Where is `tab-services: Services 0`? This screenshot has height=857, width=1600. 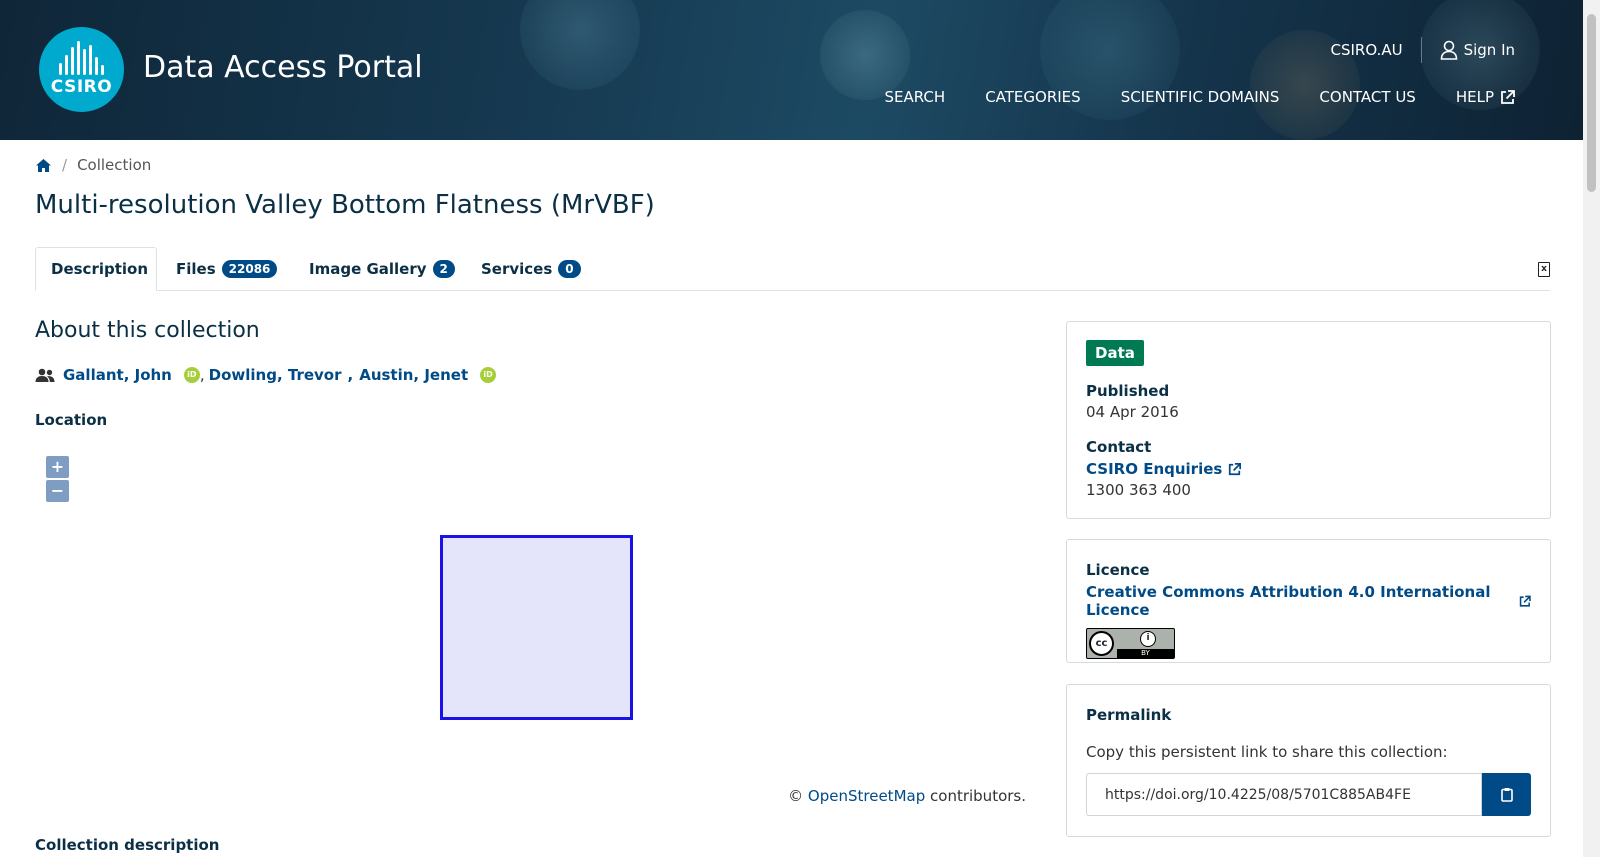
tab-services: Services 0 is located at coordinates (531, 269).